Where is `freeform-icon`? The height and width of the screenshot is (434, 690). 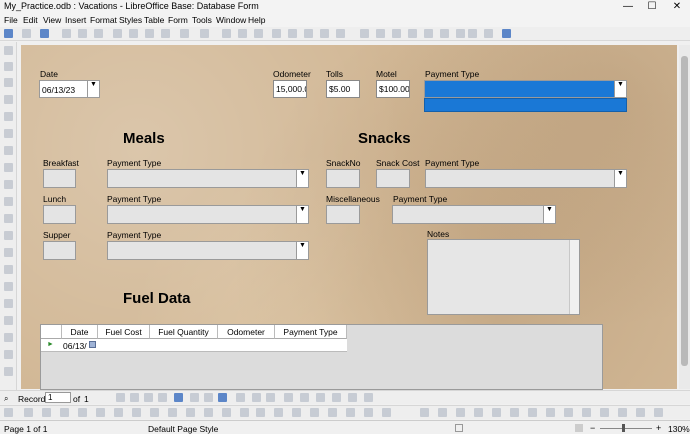
freeform-icon is located at coordinates (658, 412).